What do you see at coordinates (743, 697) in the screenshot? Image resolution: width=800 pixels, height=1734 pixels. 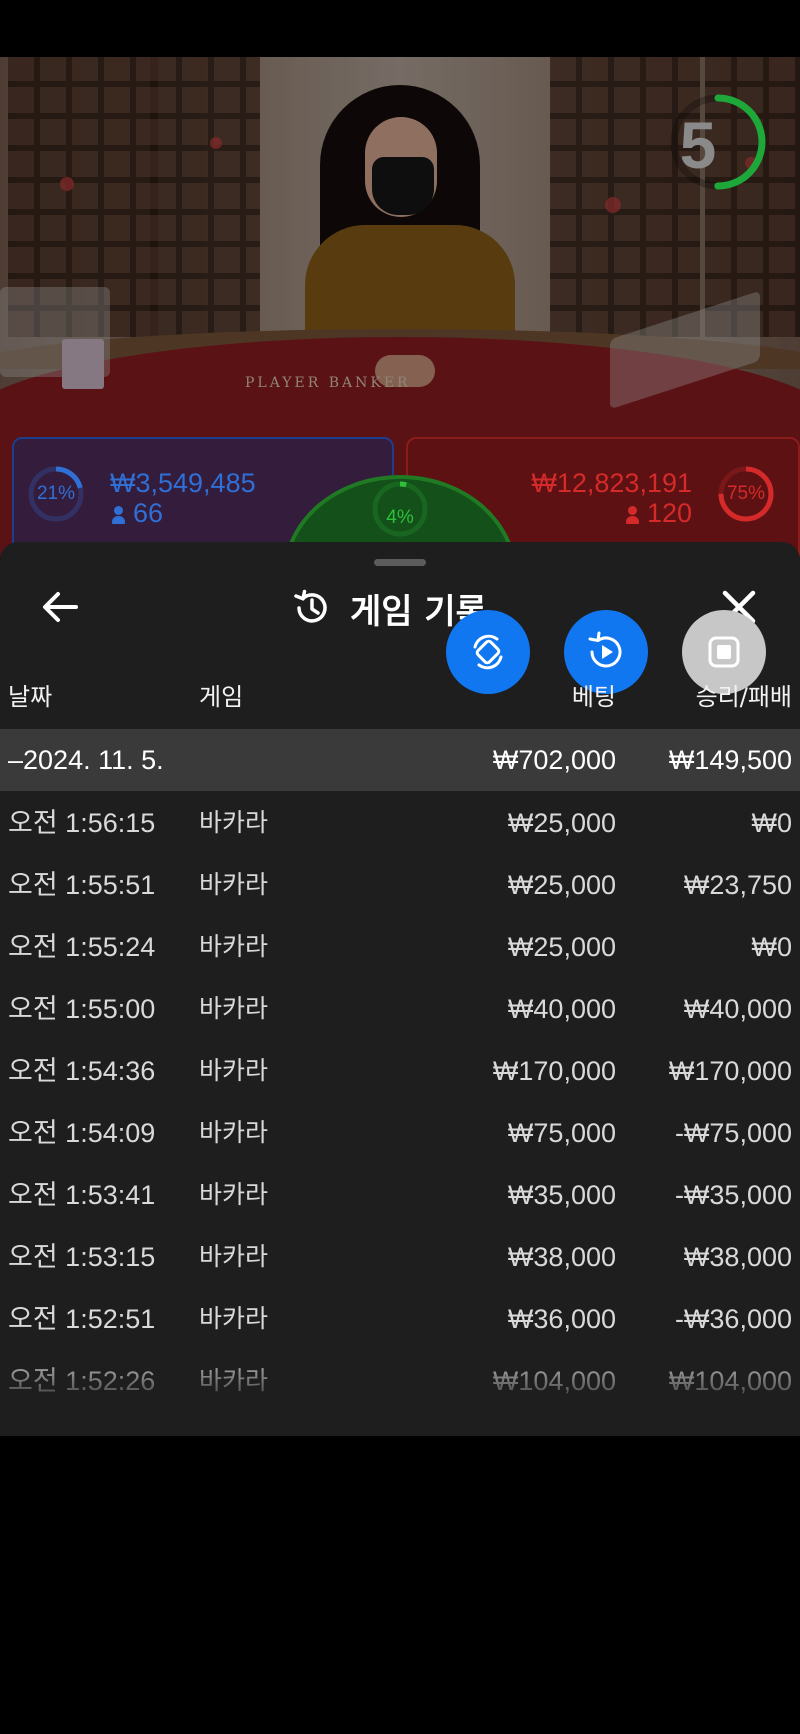 I see `column-header-result: 승리/패배` at bounding box center [743, 697].